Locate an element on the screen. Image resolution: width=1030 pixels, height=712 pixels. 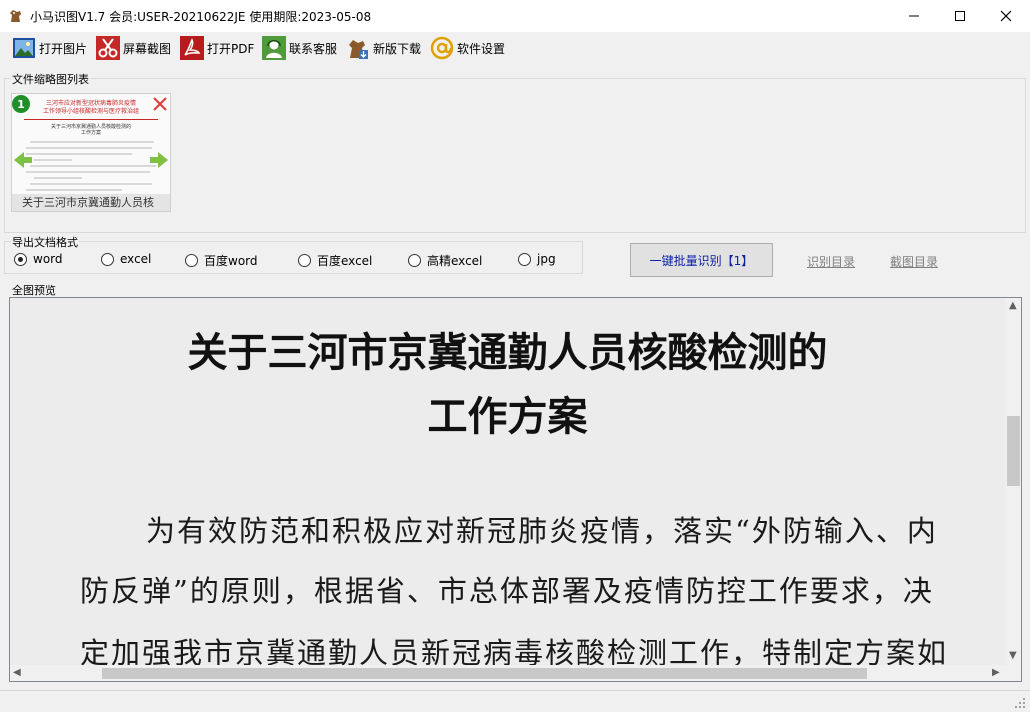
format-radio-baidu-word: 百度word is located at coordinates (221, 260).